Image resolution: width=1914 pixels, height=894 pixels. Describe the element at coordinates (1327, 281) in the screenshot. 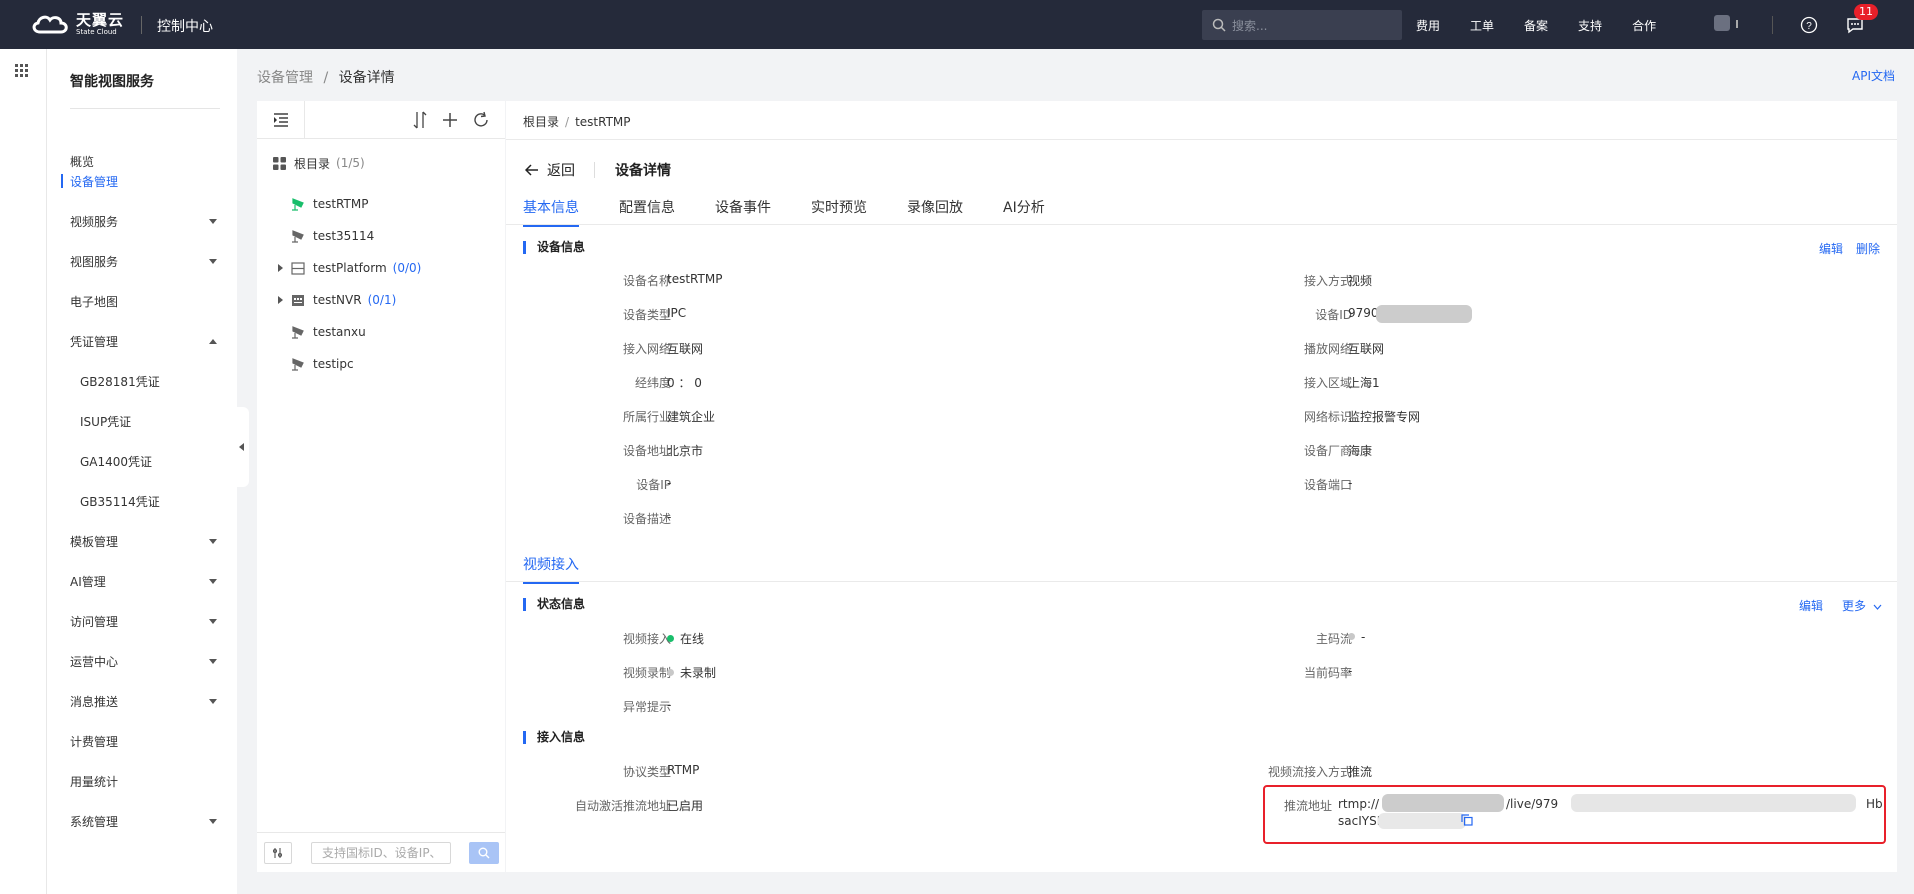

I see `field-label: 接入方式` at that location.